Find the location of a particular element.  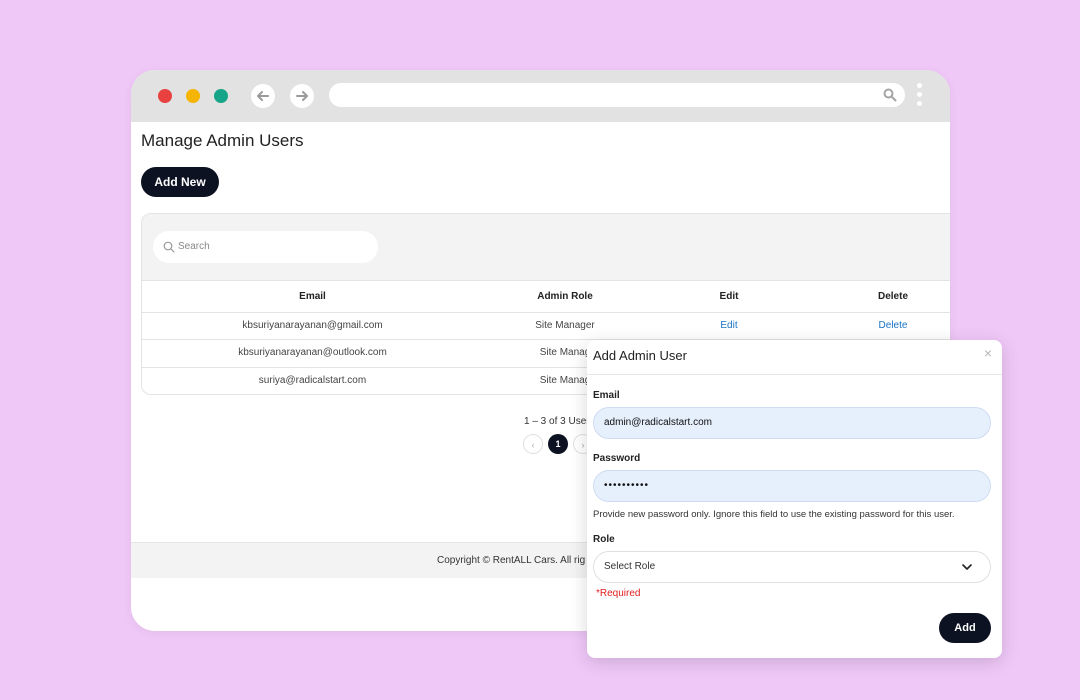

back-button is located at coordinates (263, 96).